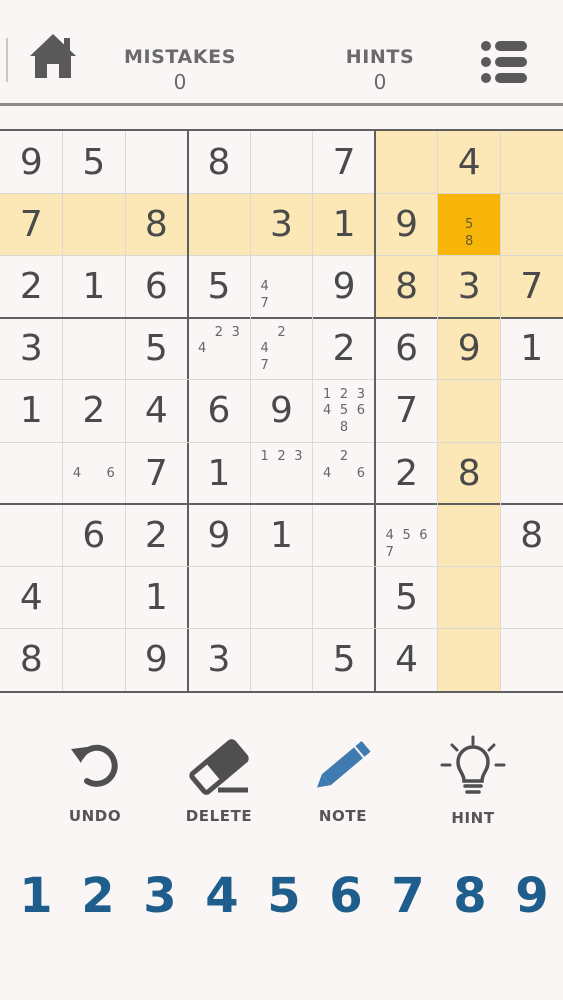  What do you see at coordinates (469, 659) in the screenshot?
I see `cell-r9-c8` at bounding box center [469, 659].